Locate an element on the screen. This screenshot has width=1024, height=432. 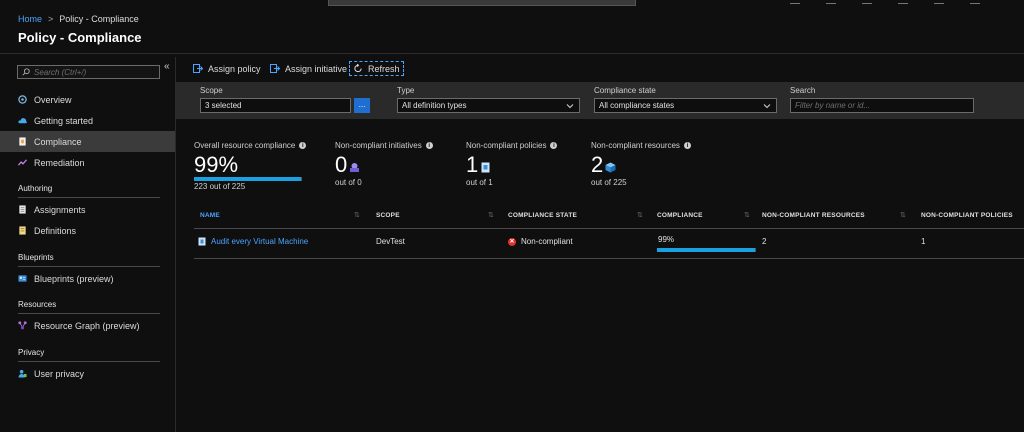
policy-icon is located at coordinates (485, 167).